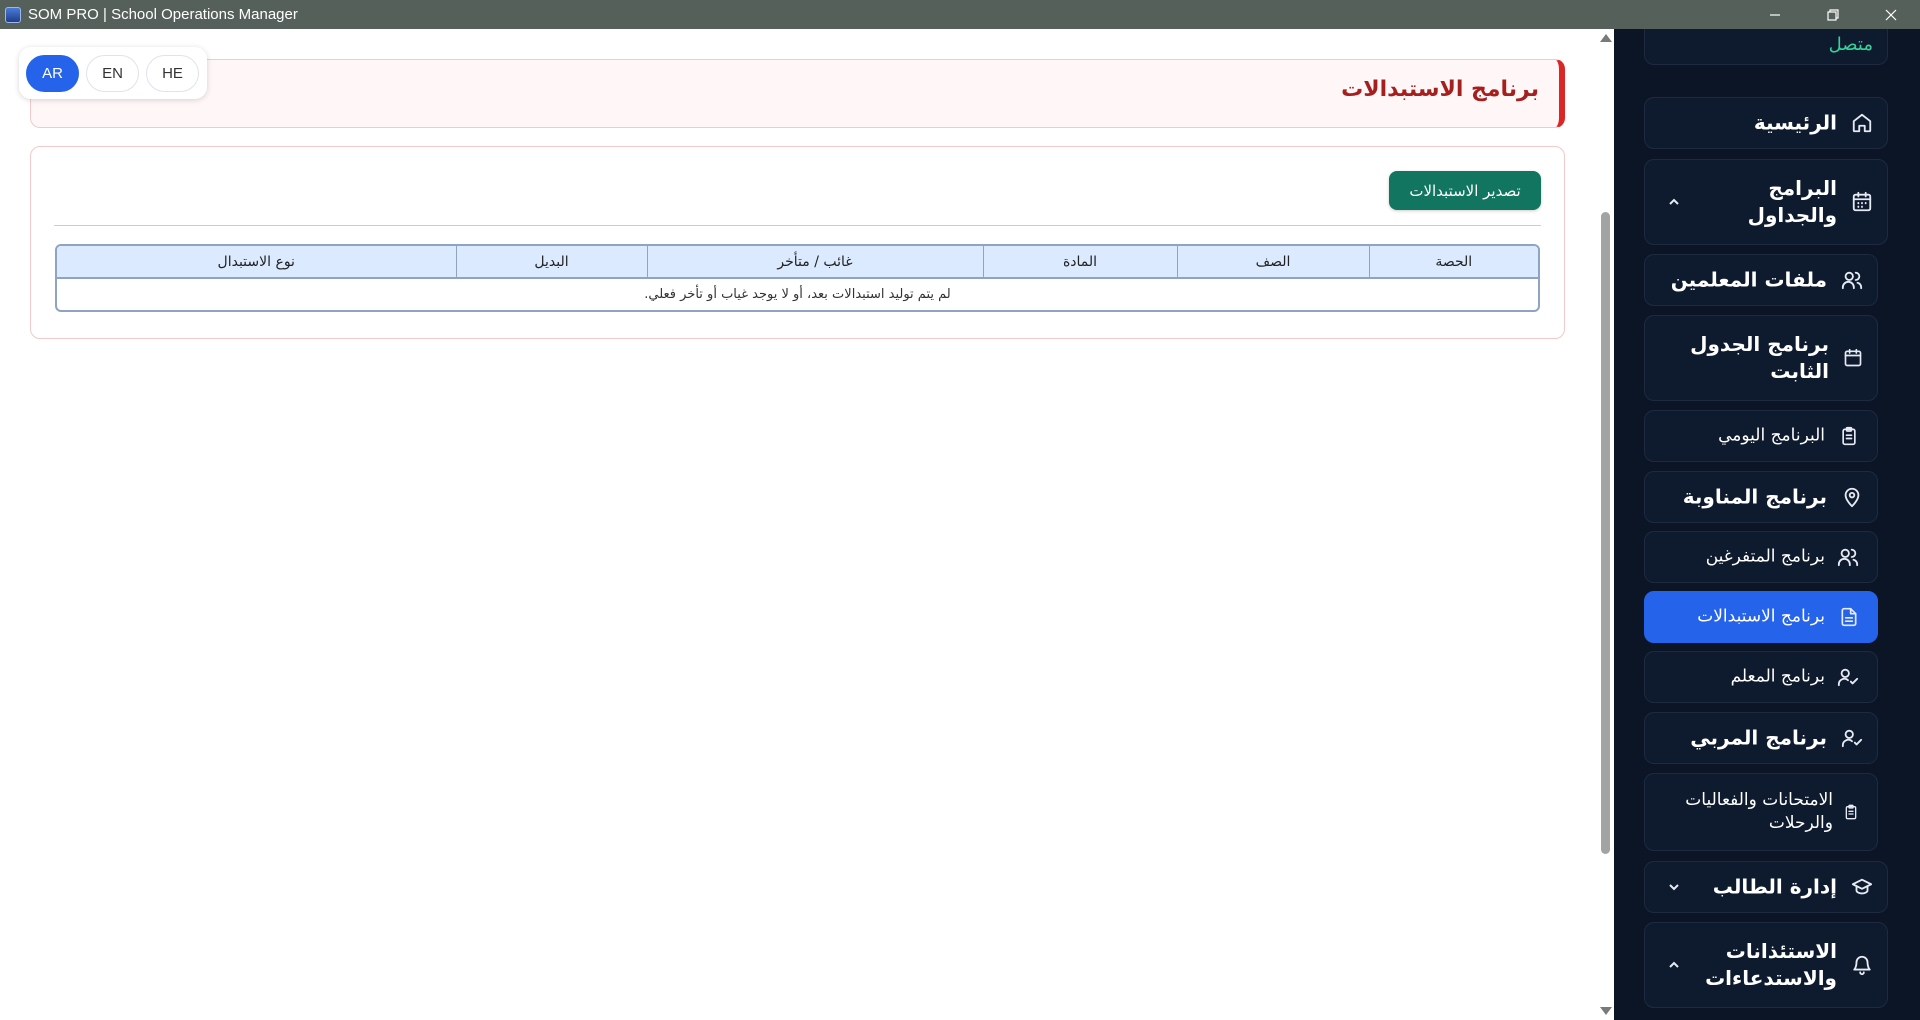  Describe the element at coordinates (1792, 201) in the screenshot. I see `sidebar-item-label: البرامج والجداول` at that location.